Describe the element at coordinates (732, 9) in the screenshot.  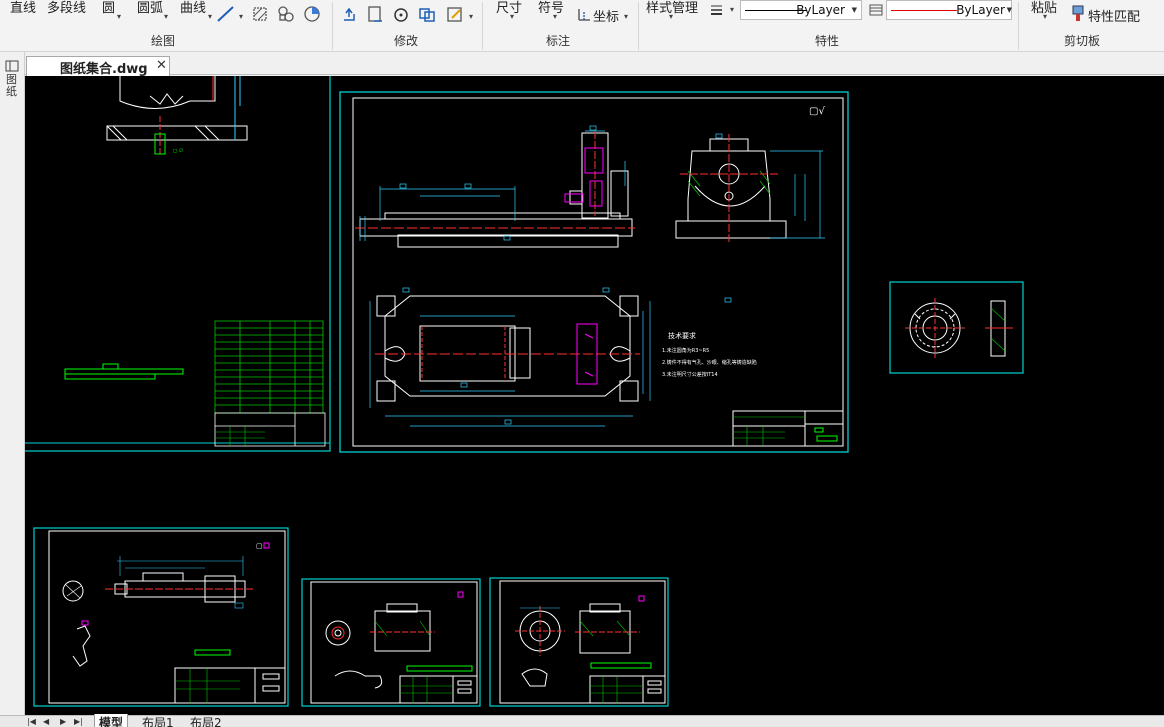
I see `lineweight-dropdown-arrow: ▾` at that location.